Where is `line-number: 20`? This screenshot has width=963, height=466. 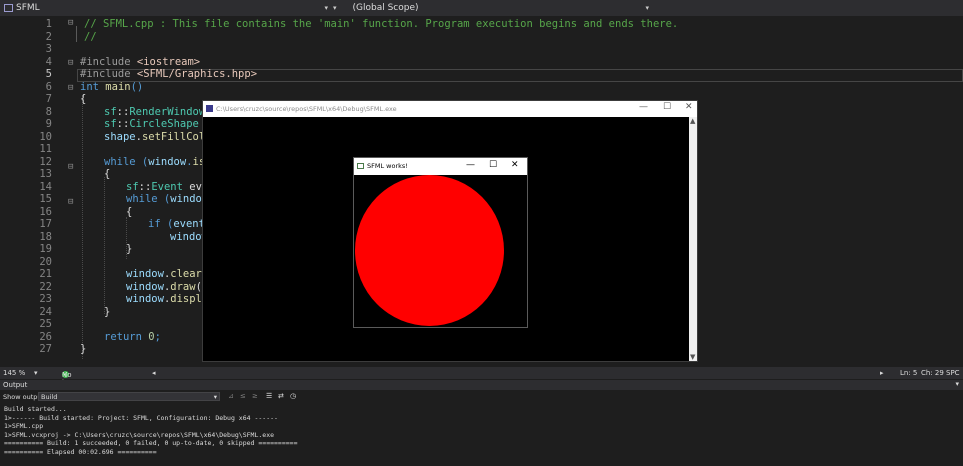
line-number: 20 is located at coordinates (45, 261).